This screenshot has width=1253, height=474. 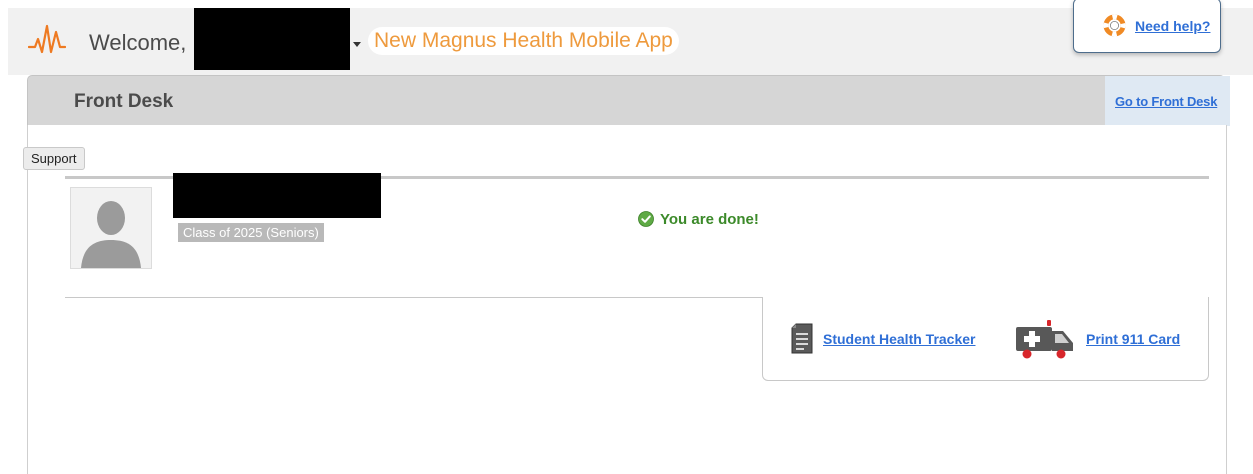 What do you see at coordinates (899, 339) in the screenshot?
I see `student-health-tracker-link: Student Health Tracker` at bounding box center [899, 339].